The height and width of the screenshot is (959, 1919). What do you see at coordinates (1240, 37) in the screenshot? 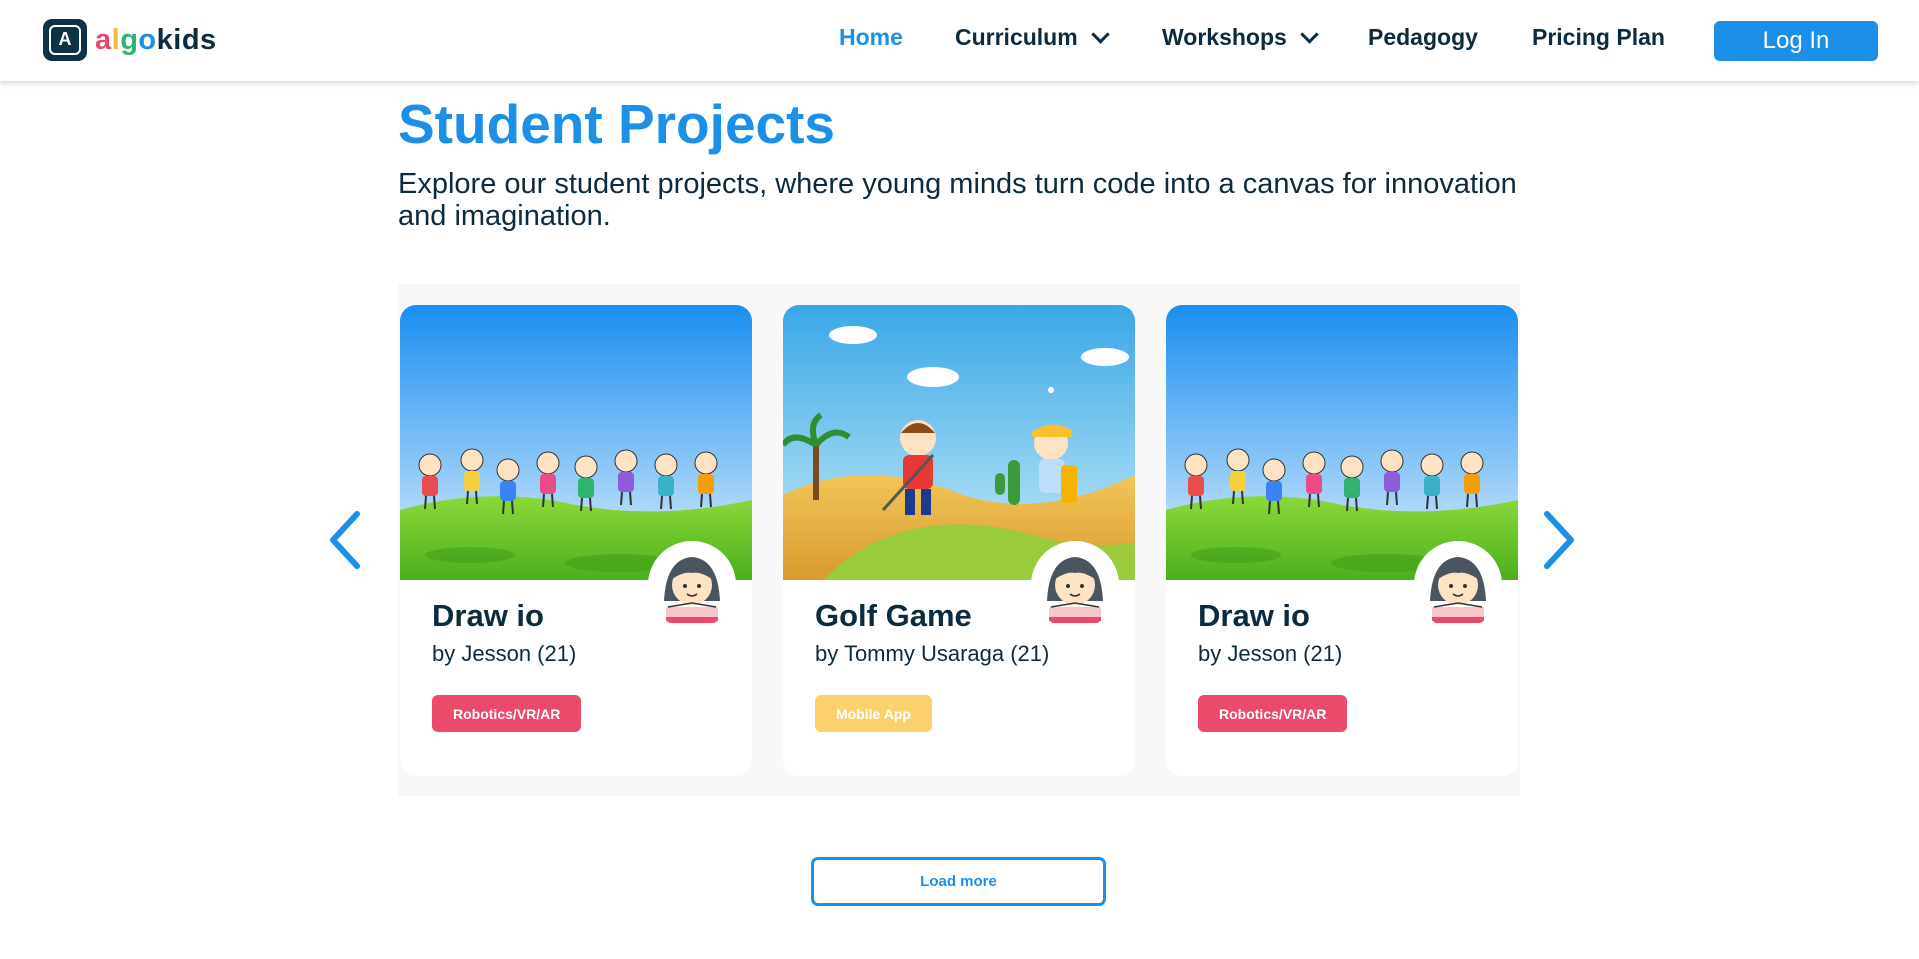
I see `nav-workshops: Workshops` at bounding box center [1240, 37].